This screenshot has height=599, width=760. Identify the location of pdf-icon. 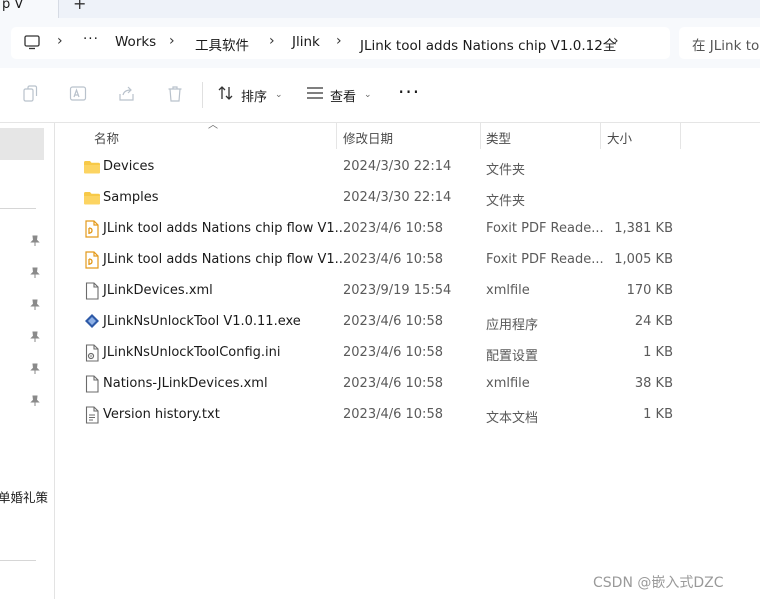
(92, 260).